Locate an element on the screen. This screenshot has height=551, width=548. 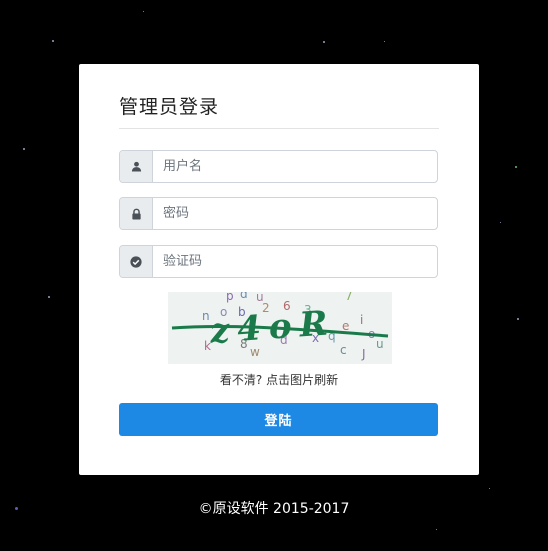
captcha-input is located at coordinates (295, 261).